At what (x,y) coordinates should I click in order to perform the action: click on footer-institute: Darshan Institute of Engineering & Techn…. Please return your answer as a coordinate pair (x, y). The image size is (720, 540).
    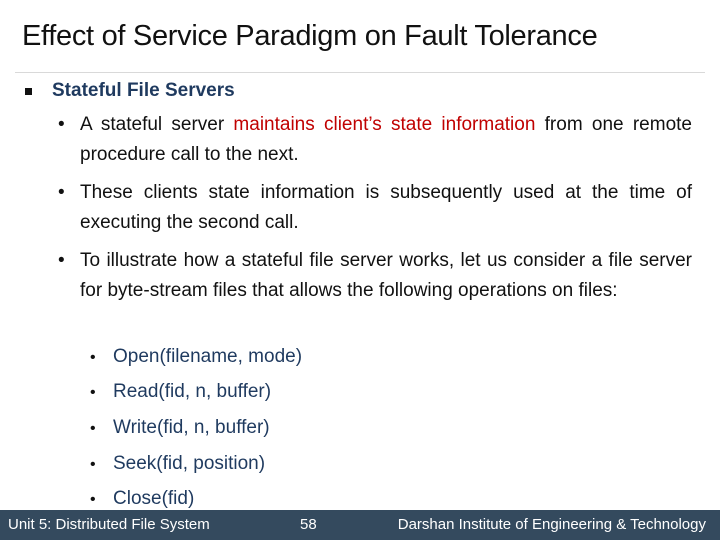
    Looking at the image, I should click on (551, 524).